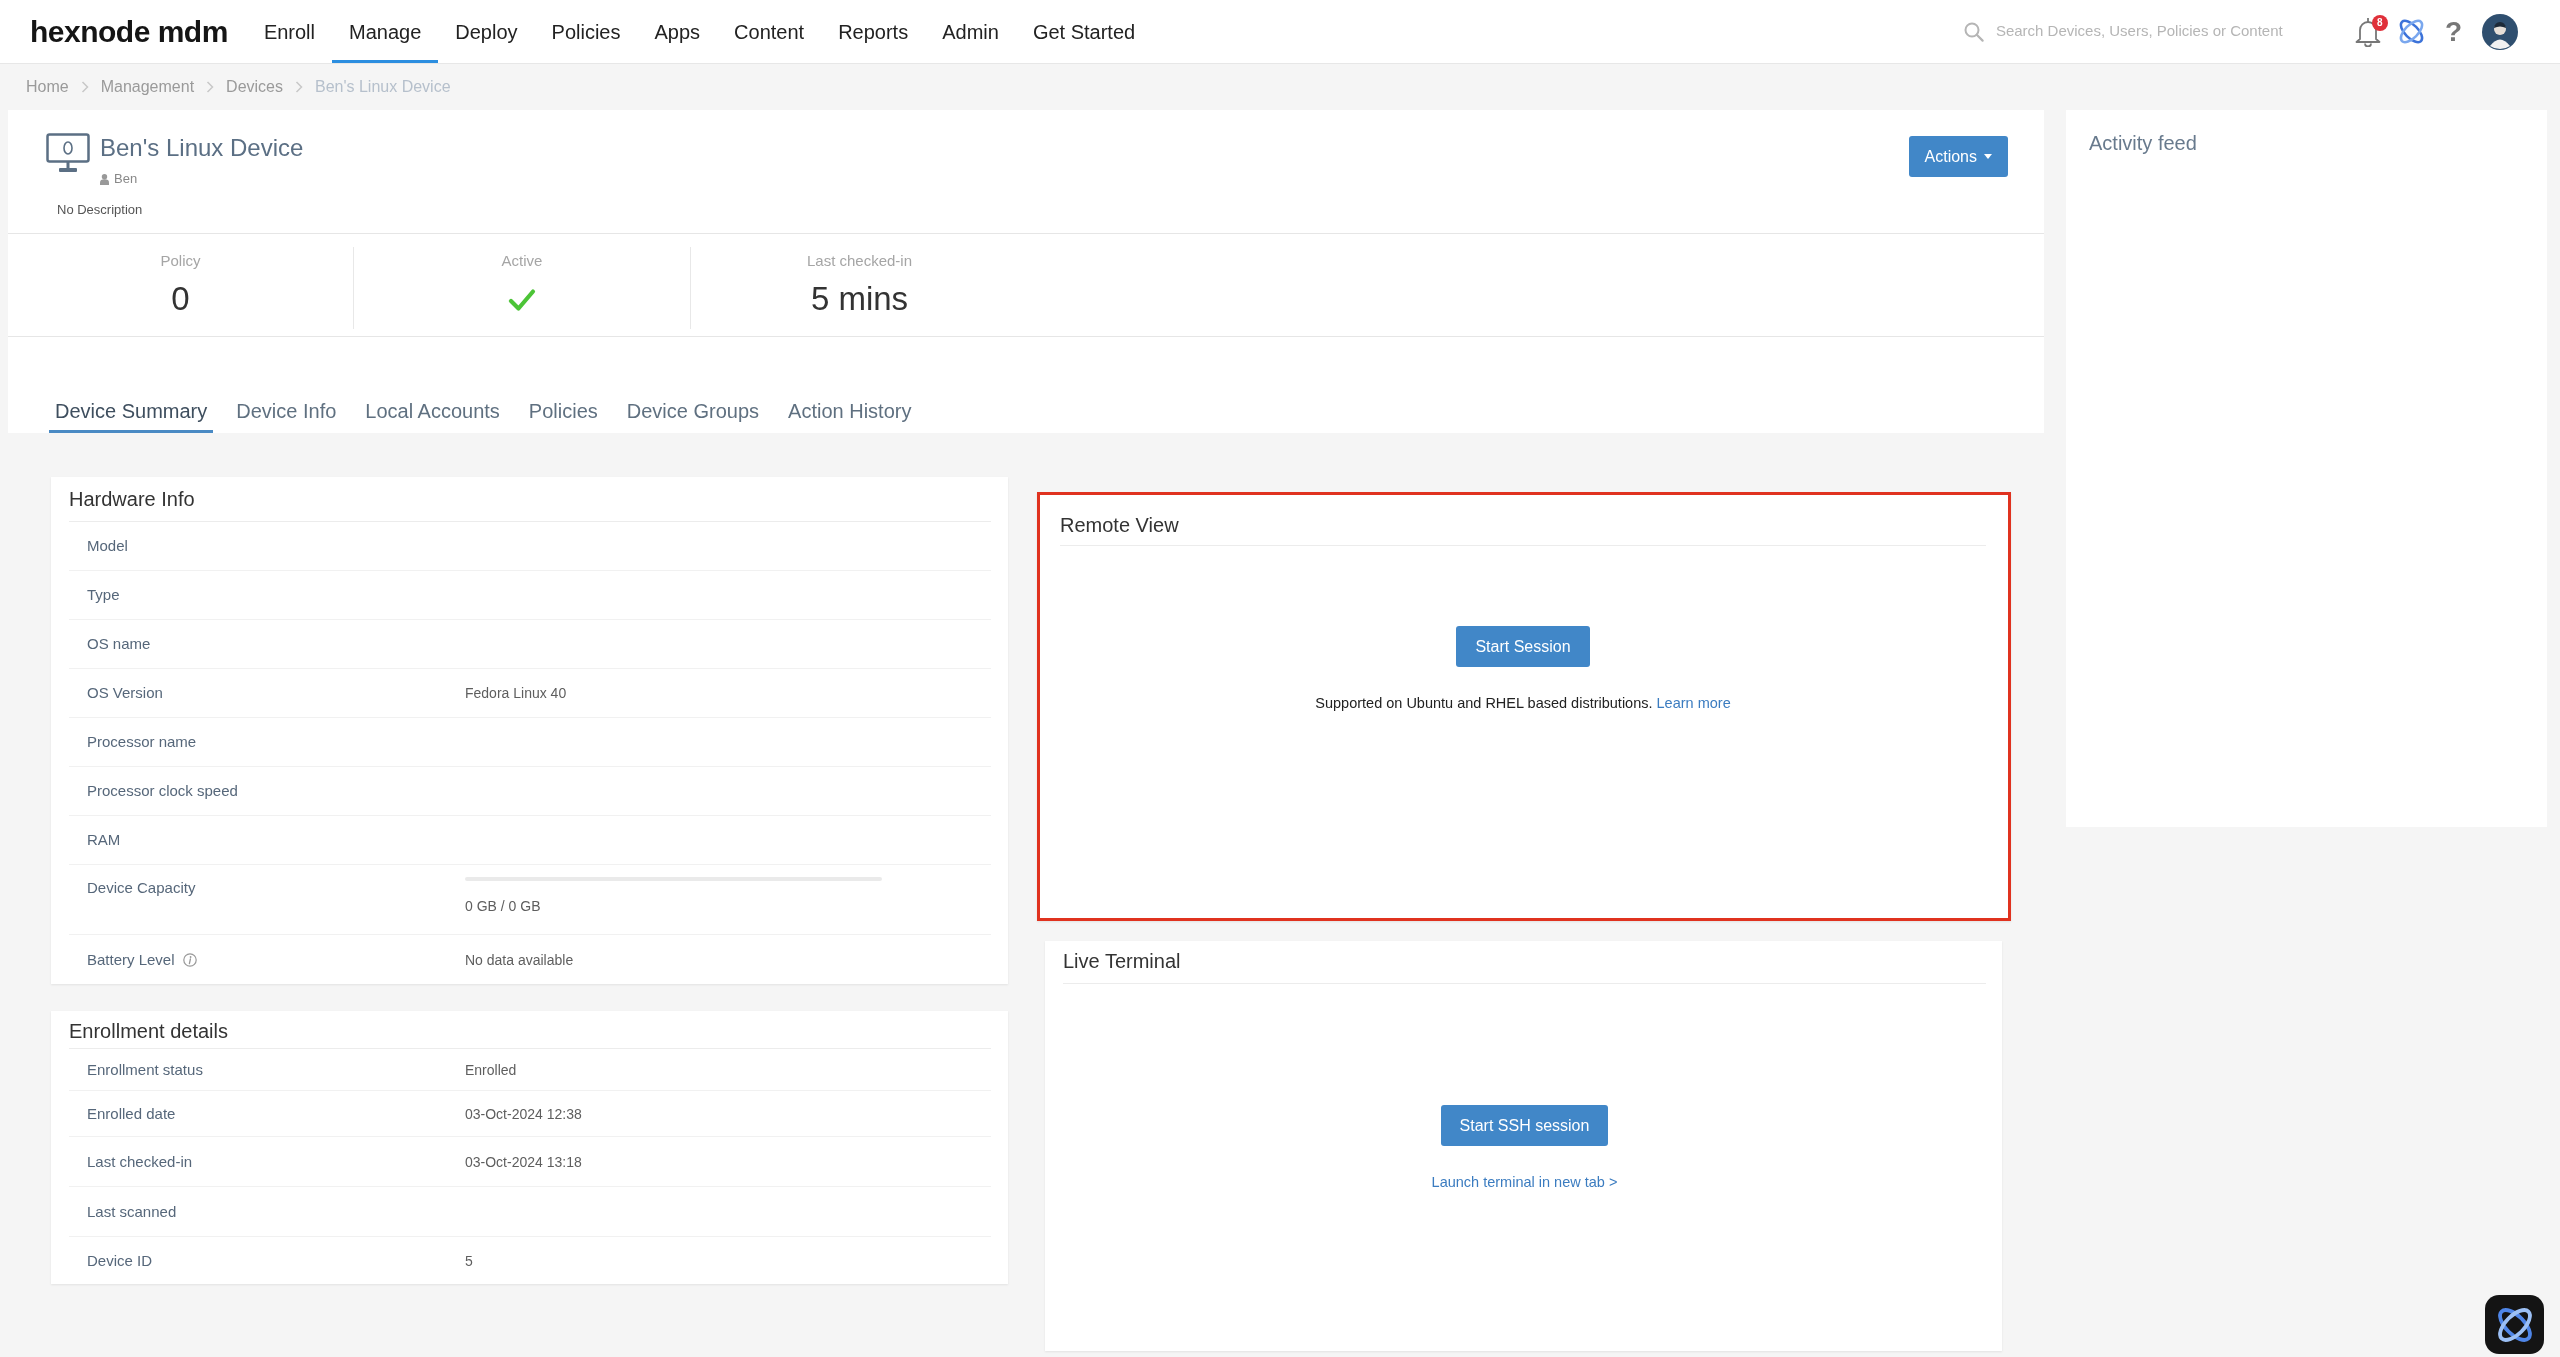  Describe the element at coordinates (1693, 703) in the screenshot. I see `learn-more-link: Learn more` at that location.